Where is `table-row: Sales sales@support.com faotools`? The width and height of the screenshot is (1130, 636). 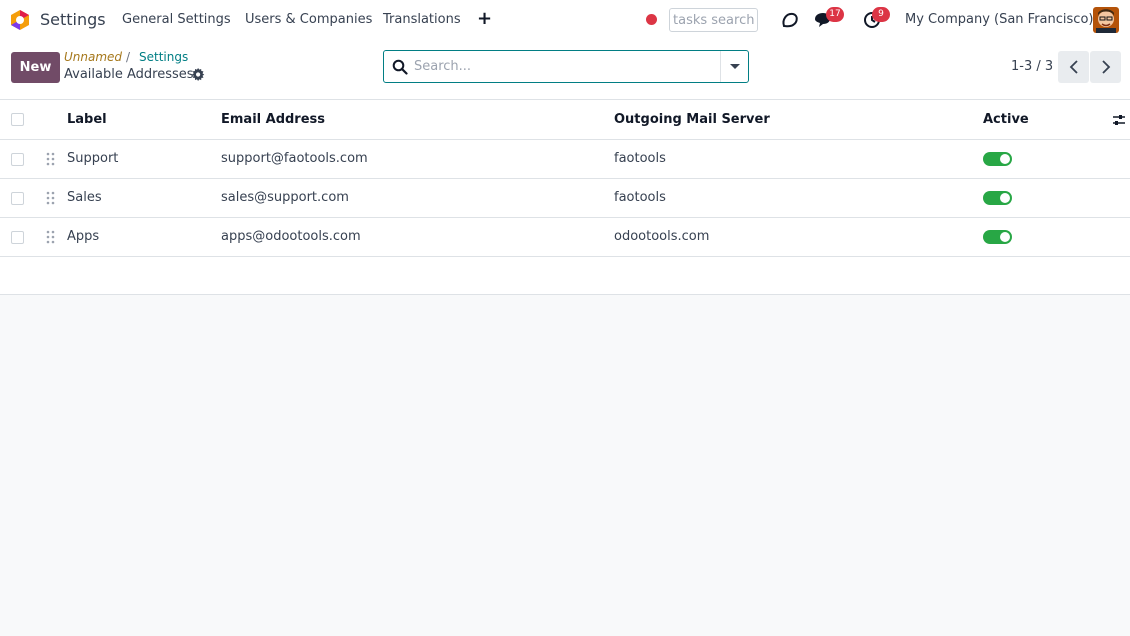 table-row: Sales sales@support.com faotools is located at coordinates (565, 198).